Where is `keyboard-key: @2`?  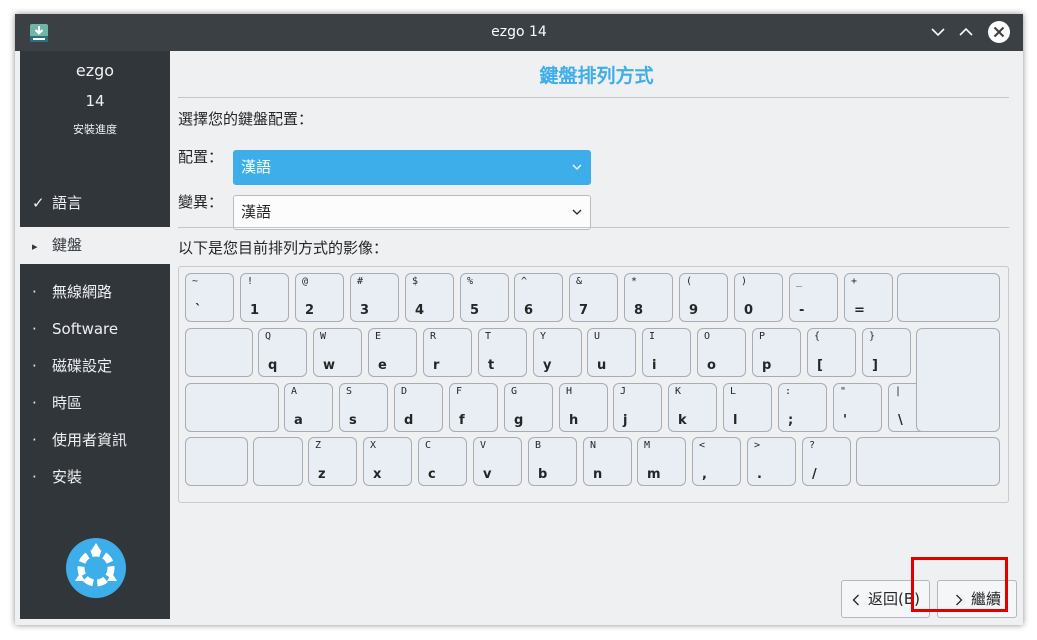
keyboard-key: @2 is located at coordinates (319, 297).